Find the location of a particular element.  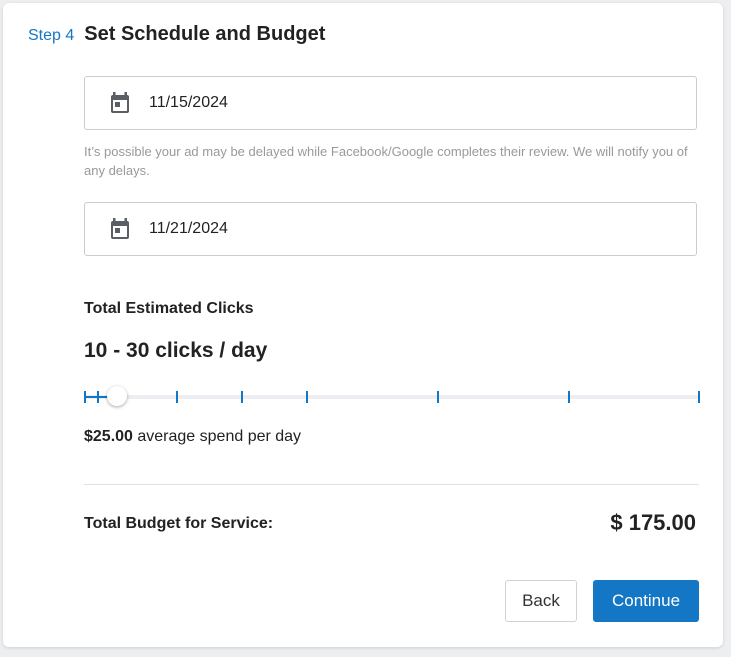

average-spend-amount: $25.00 is located at coordinates (108, 436).